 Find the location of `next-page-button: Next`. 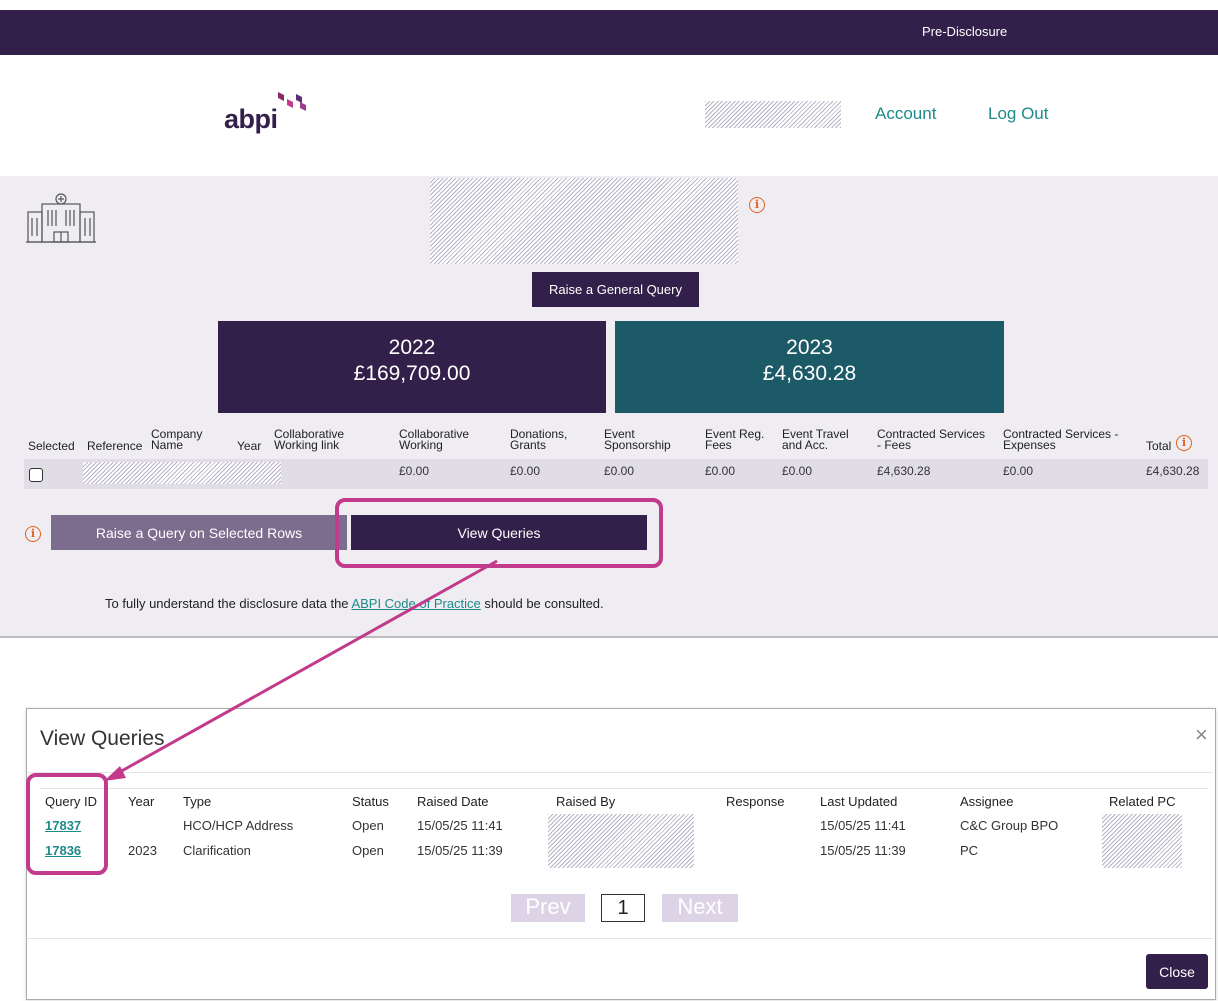

next-page-button: Next is located at coordinates (700, 908).